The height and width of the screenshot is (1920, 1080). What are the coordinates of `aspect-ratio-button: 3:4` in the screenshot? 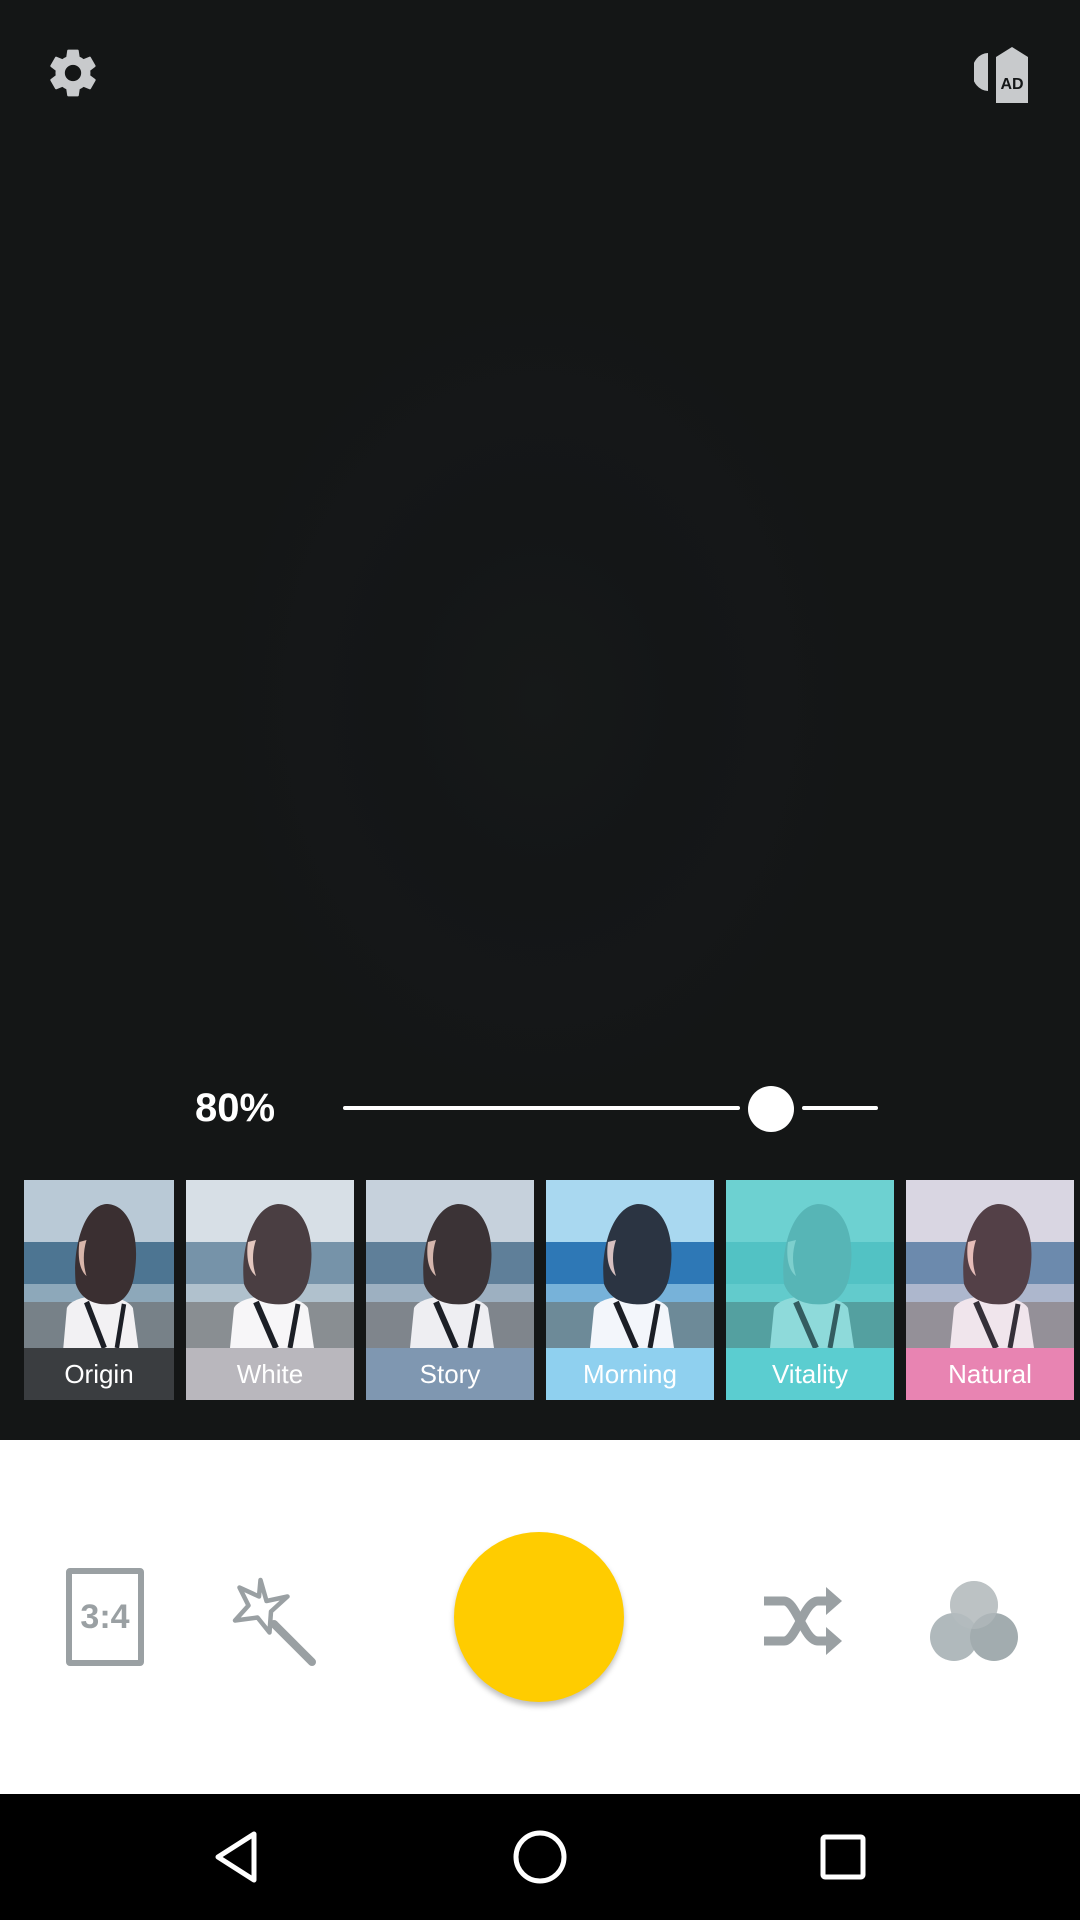 It's located at (105, 1617).